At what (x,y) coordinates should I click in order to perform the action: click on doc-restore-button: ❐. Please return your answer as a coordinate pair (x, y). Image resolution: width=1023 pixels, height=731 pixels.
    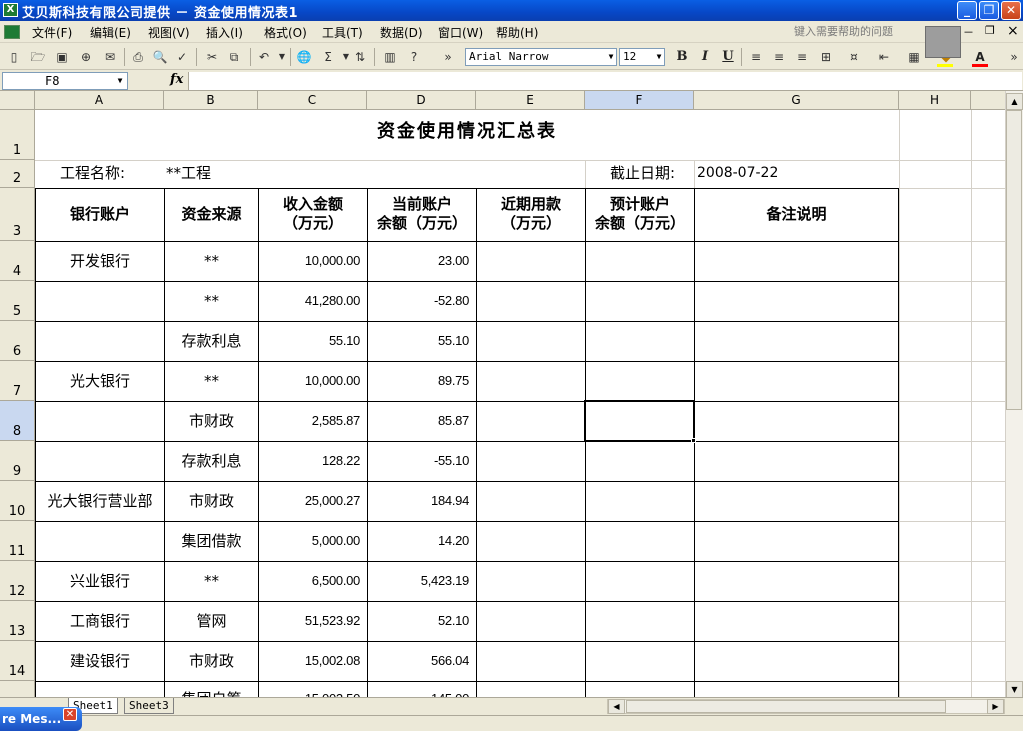
    Looking at the image, I should click on (990, 30).